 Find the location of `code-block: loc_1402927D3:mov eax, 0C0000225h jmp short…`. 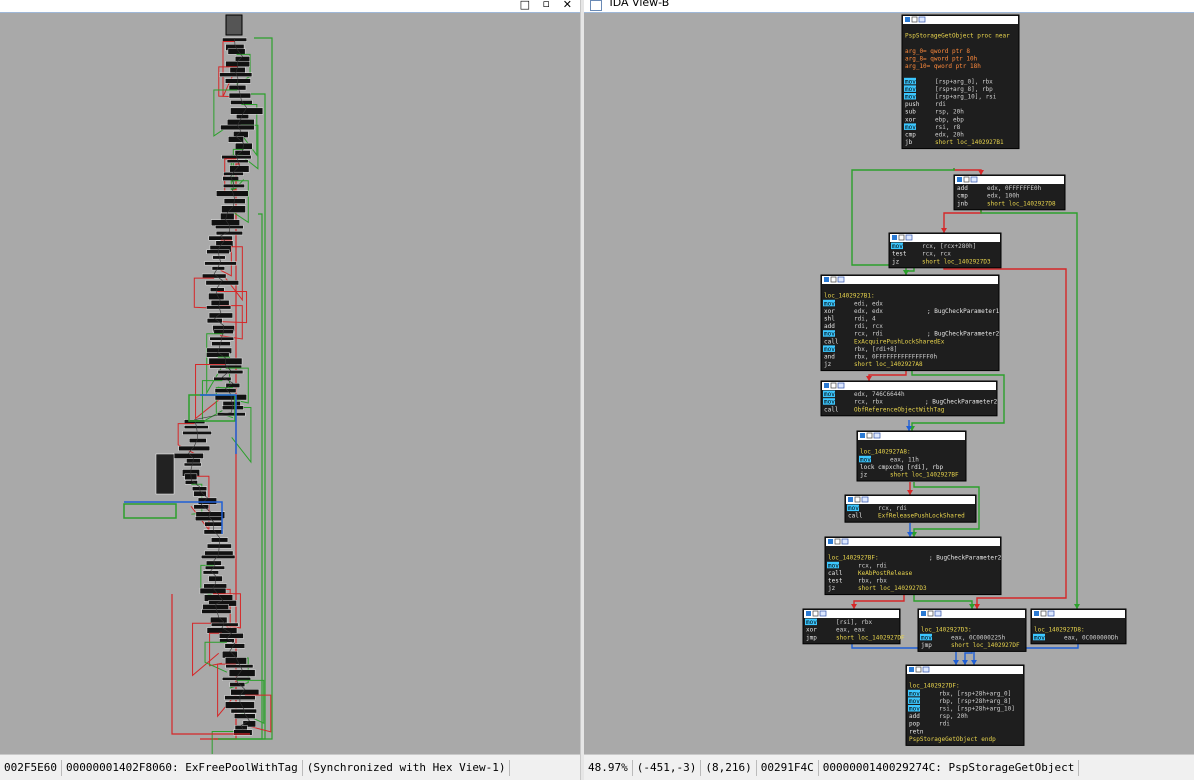

code-block: loc_1402927D3:mov eax, 0C0000225h jmp short… is located at coordinates (972, 630).